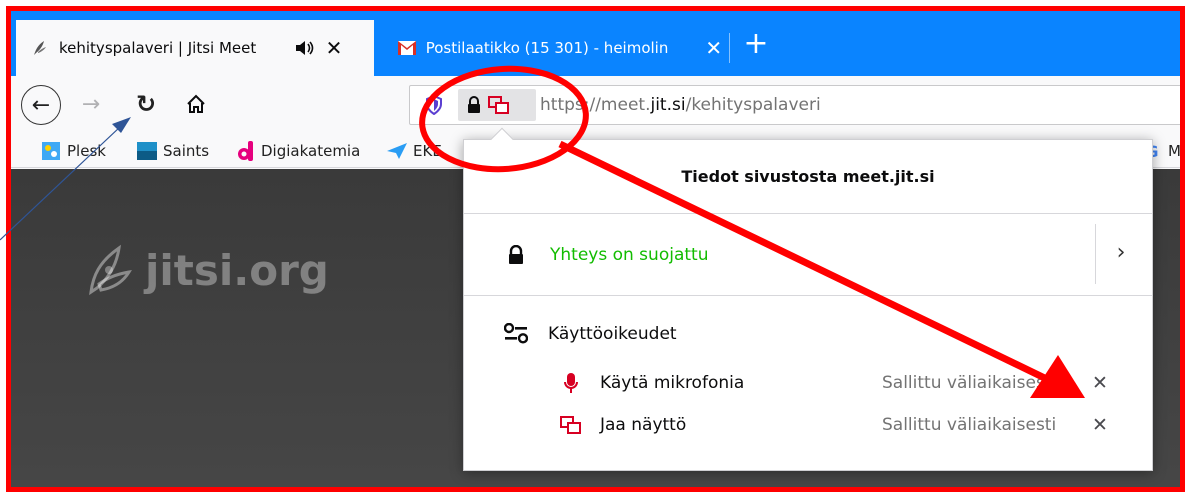 The height and width of the screenshot is (498, 1191). Describe the element at coordinates (808, 255) in the screenshot. I see `connection-security-row: Yhteys on suojattu ›` at that location.